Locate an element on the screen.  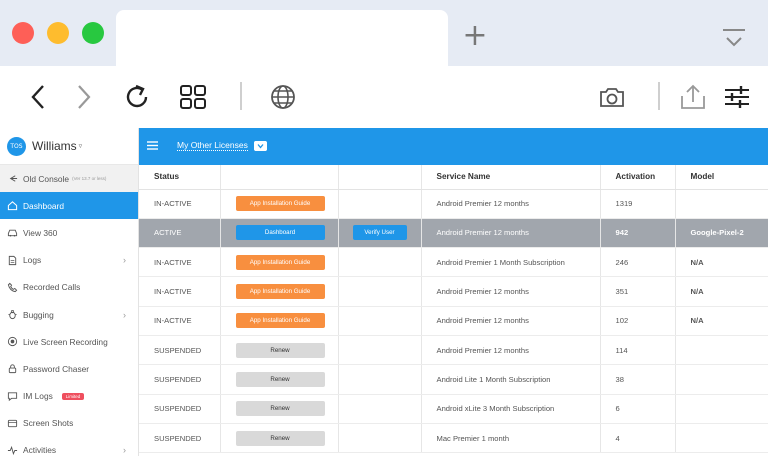
dashboard-button: Dashboard is located at coordinates (280, 233).